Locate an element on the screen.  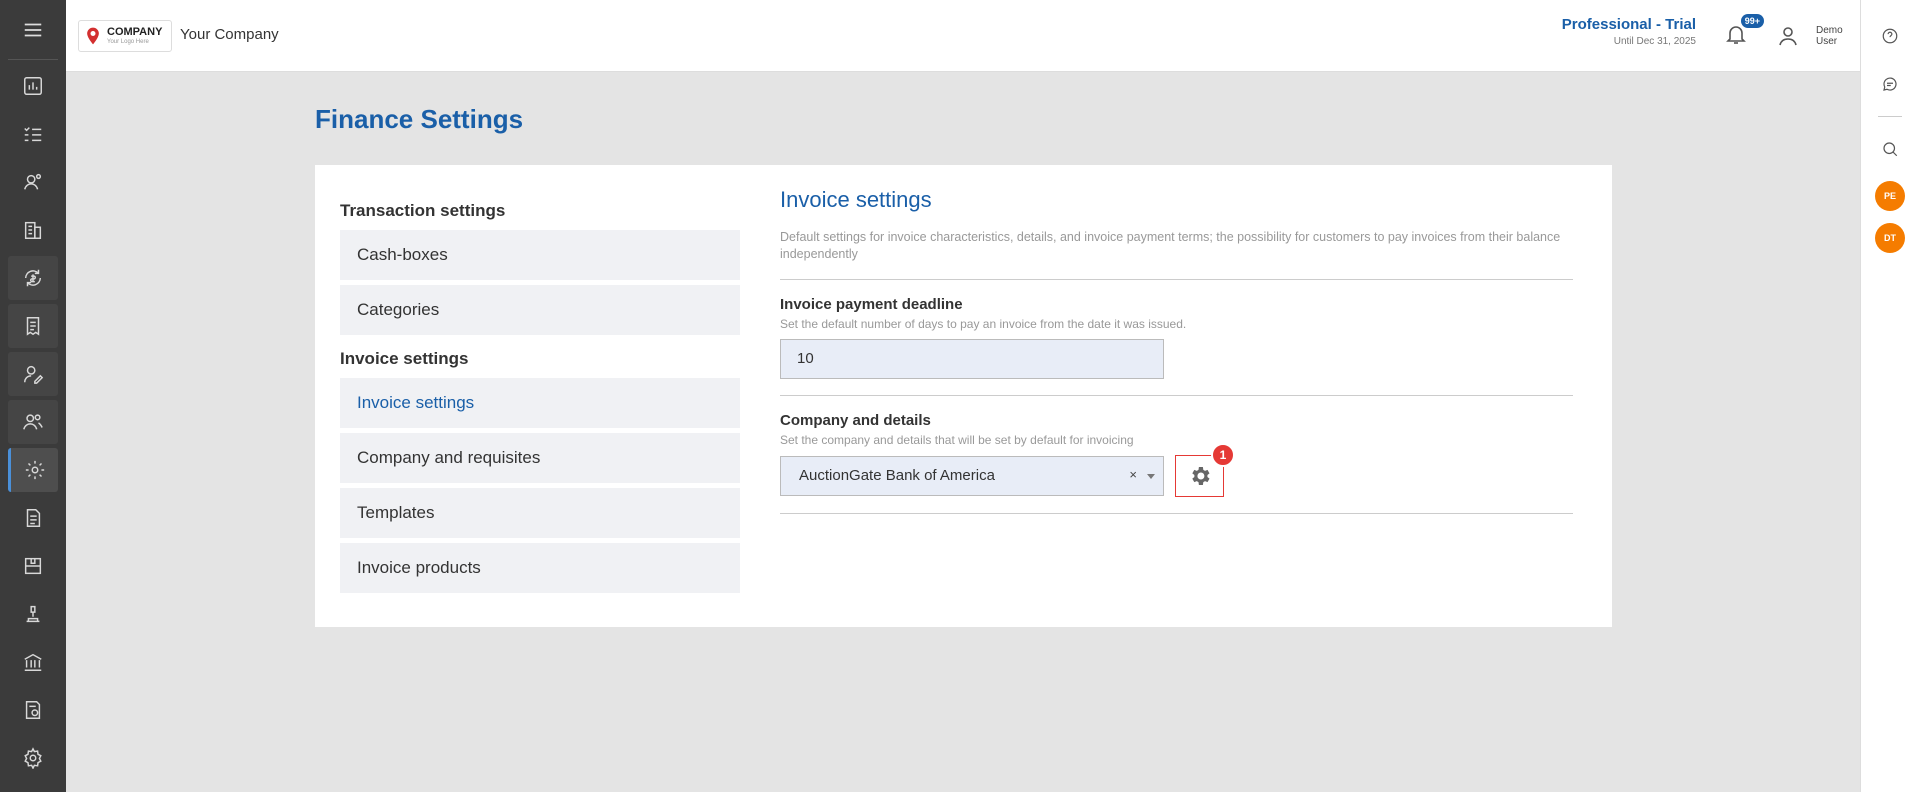
menu-item-invoice-settings: Invoice settings is located at coordinates (540, 403).